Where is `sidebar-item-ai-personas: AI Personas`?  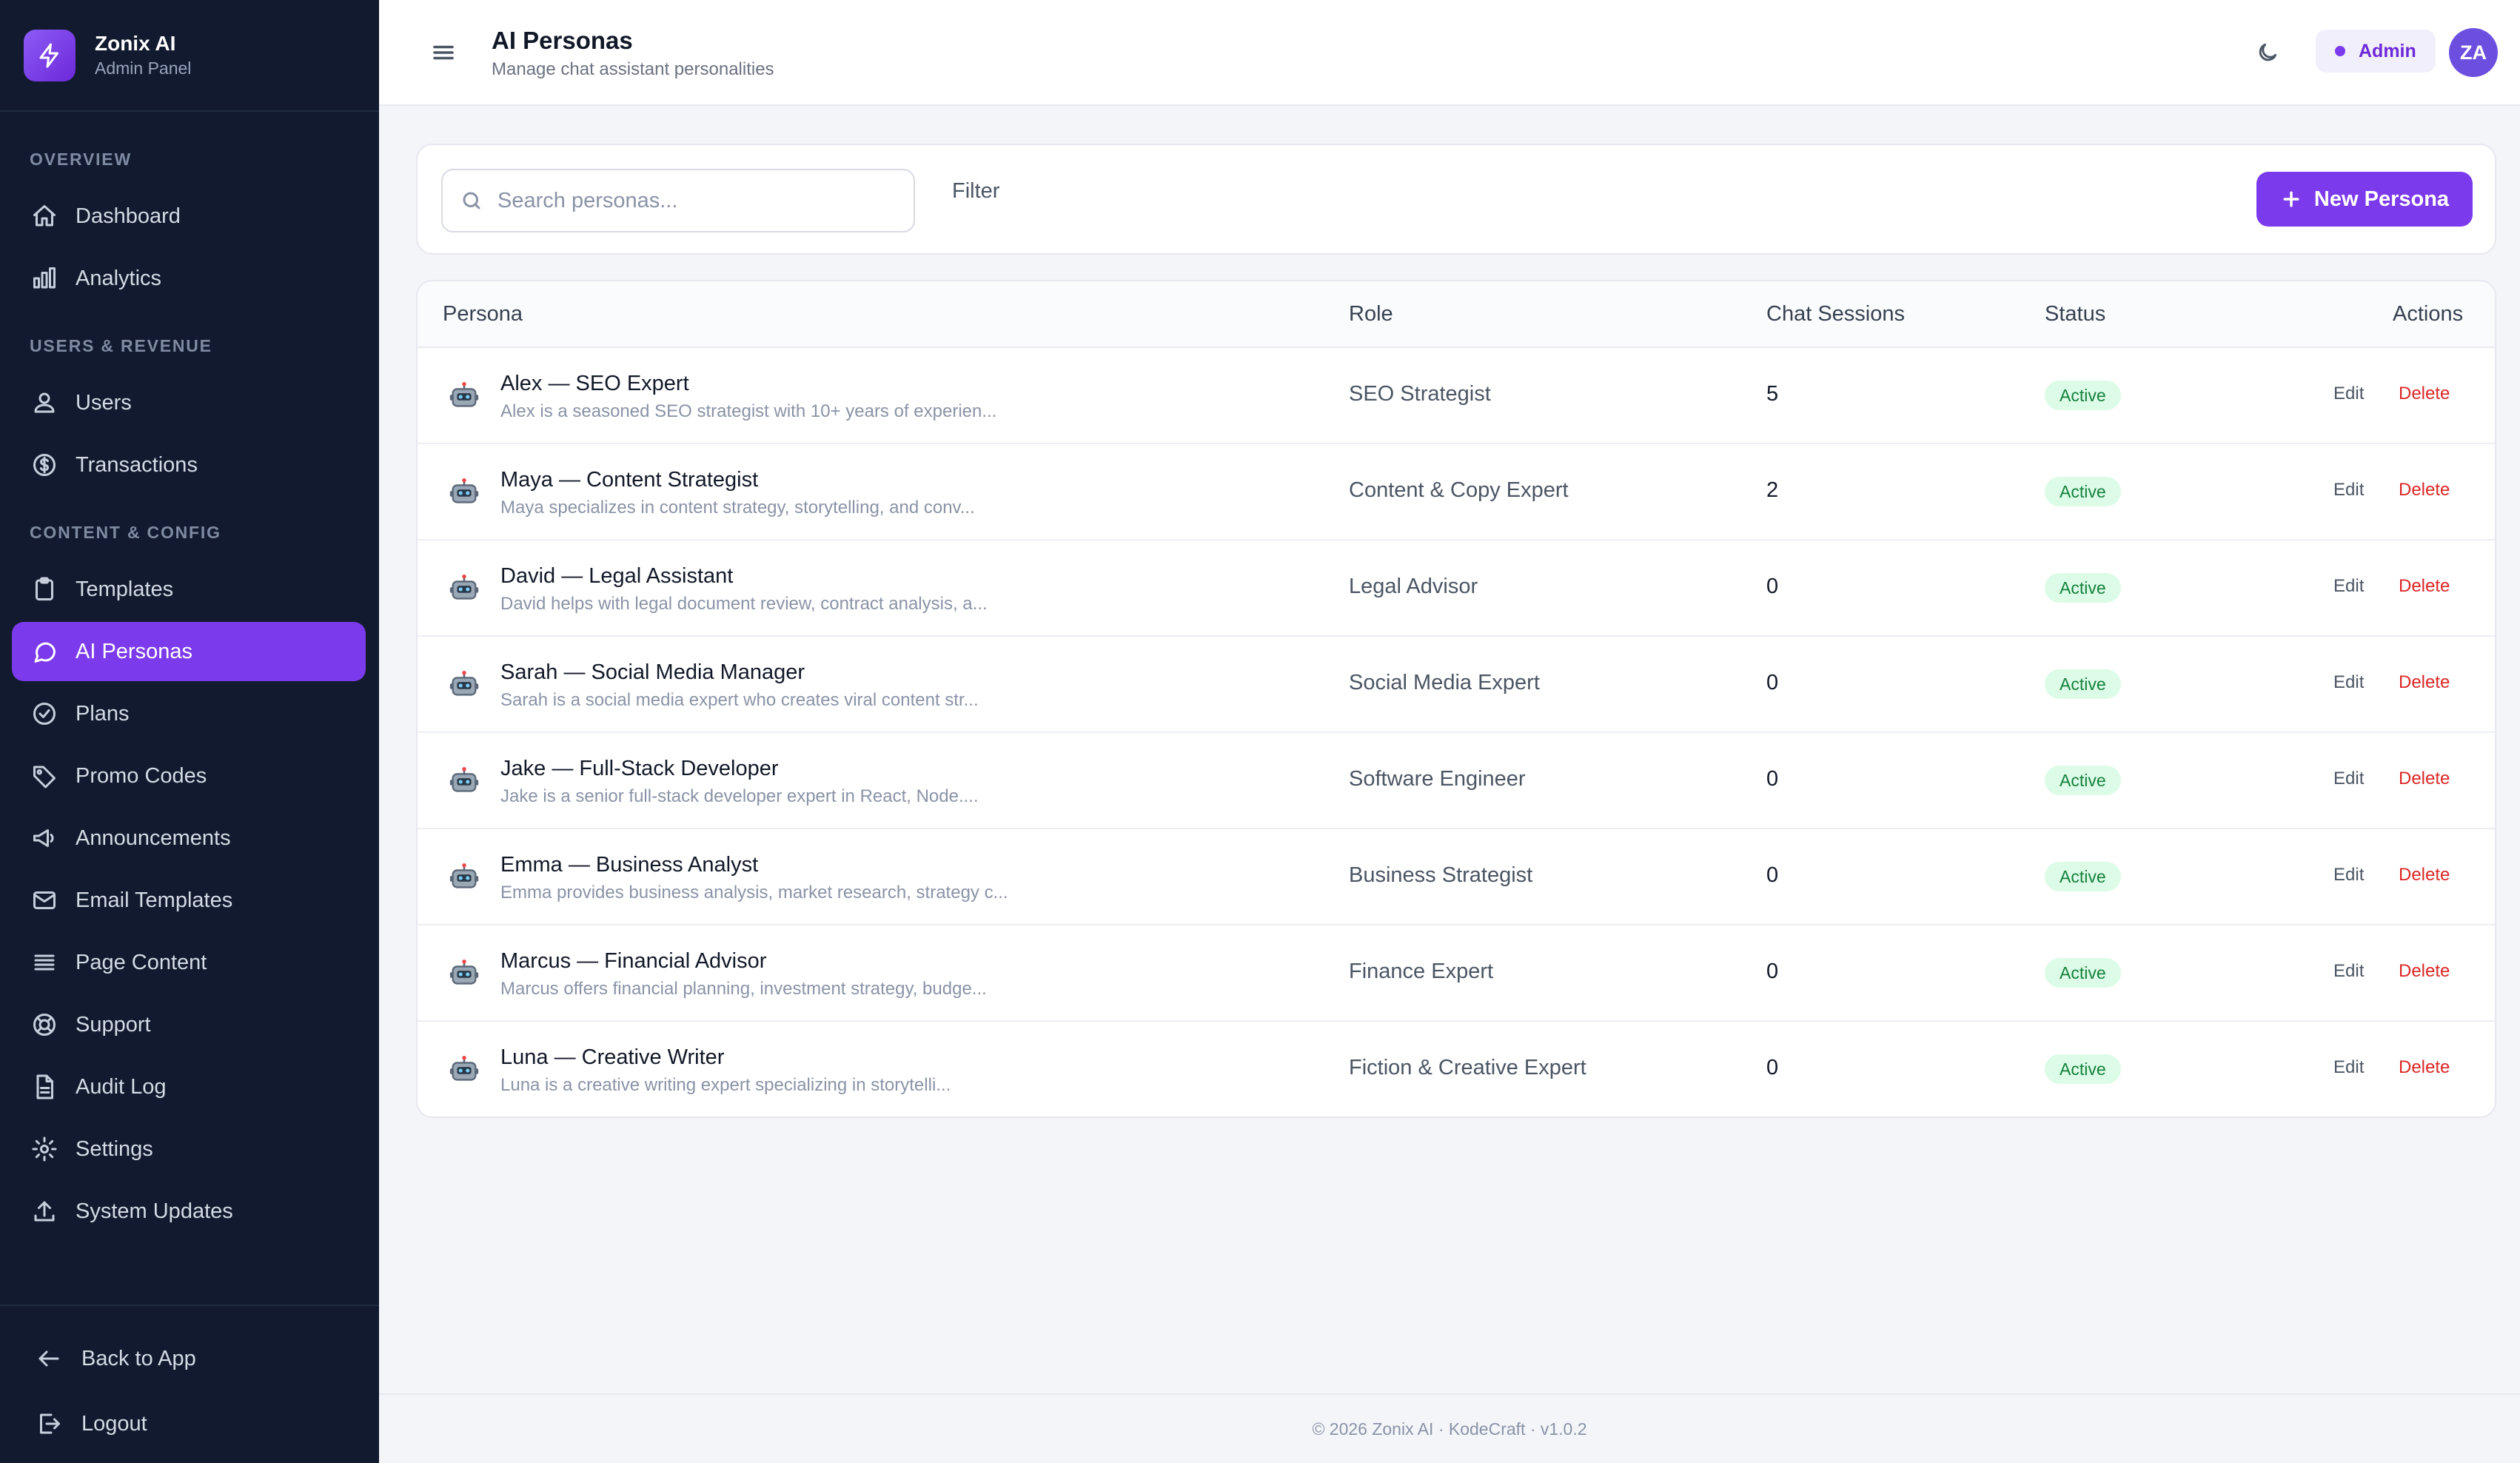 sidebar-item-ai-personas: AI Personas is located at coordinates (189, 651).